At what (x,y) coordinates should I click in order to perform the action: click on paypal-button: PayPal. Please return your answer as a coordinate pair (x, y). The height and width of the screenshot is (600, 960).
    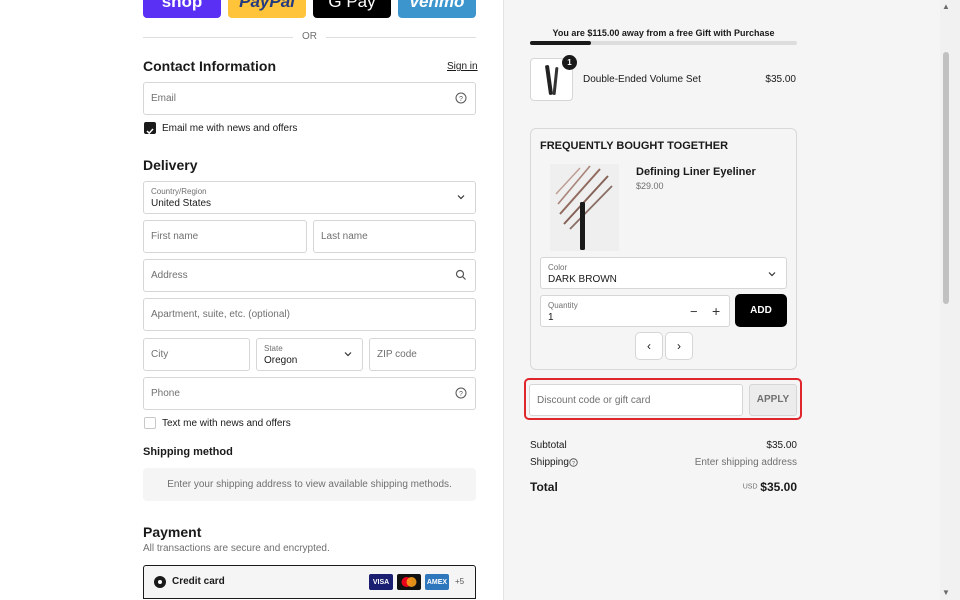
    Looking at the image, I should click on (267, 9).